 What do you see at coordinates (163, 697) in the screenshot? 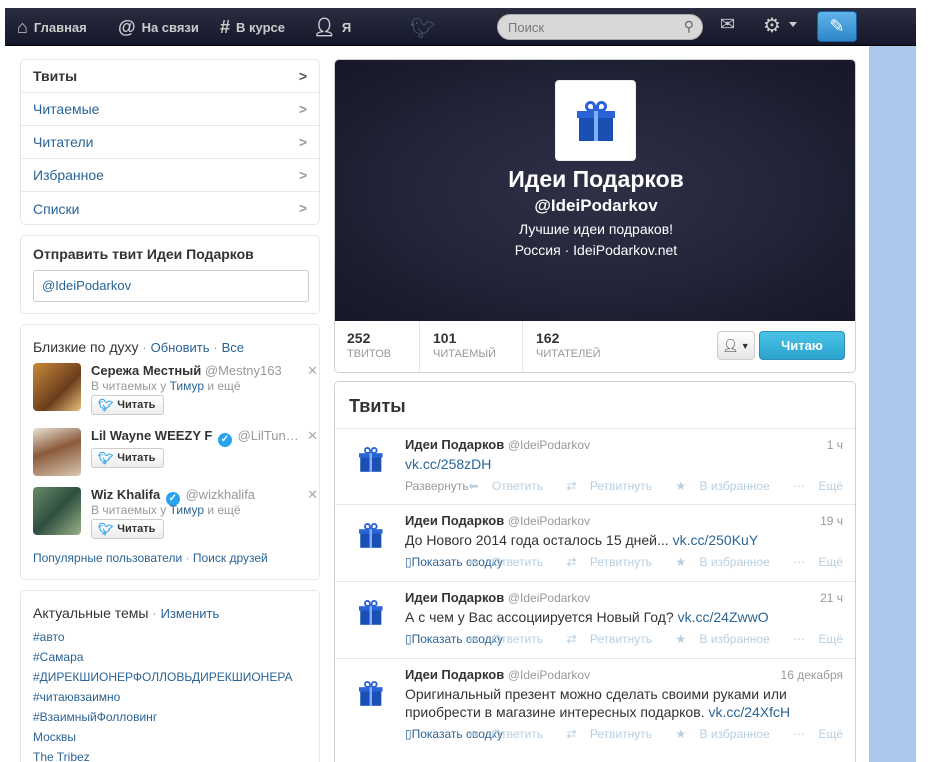
I see `trend-item: #читаювзаимно` at bounding box center [163, 697].